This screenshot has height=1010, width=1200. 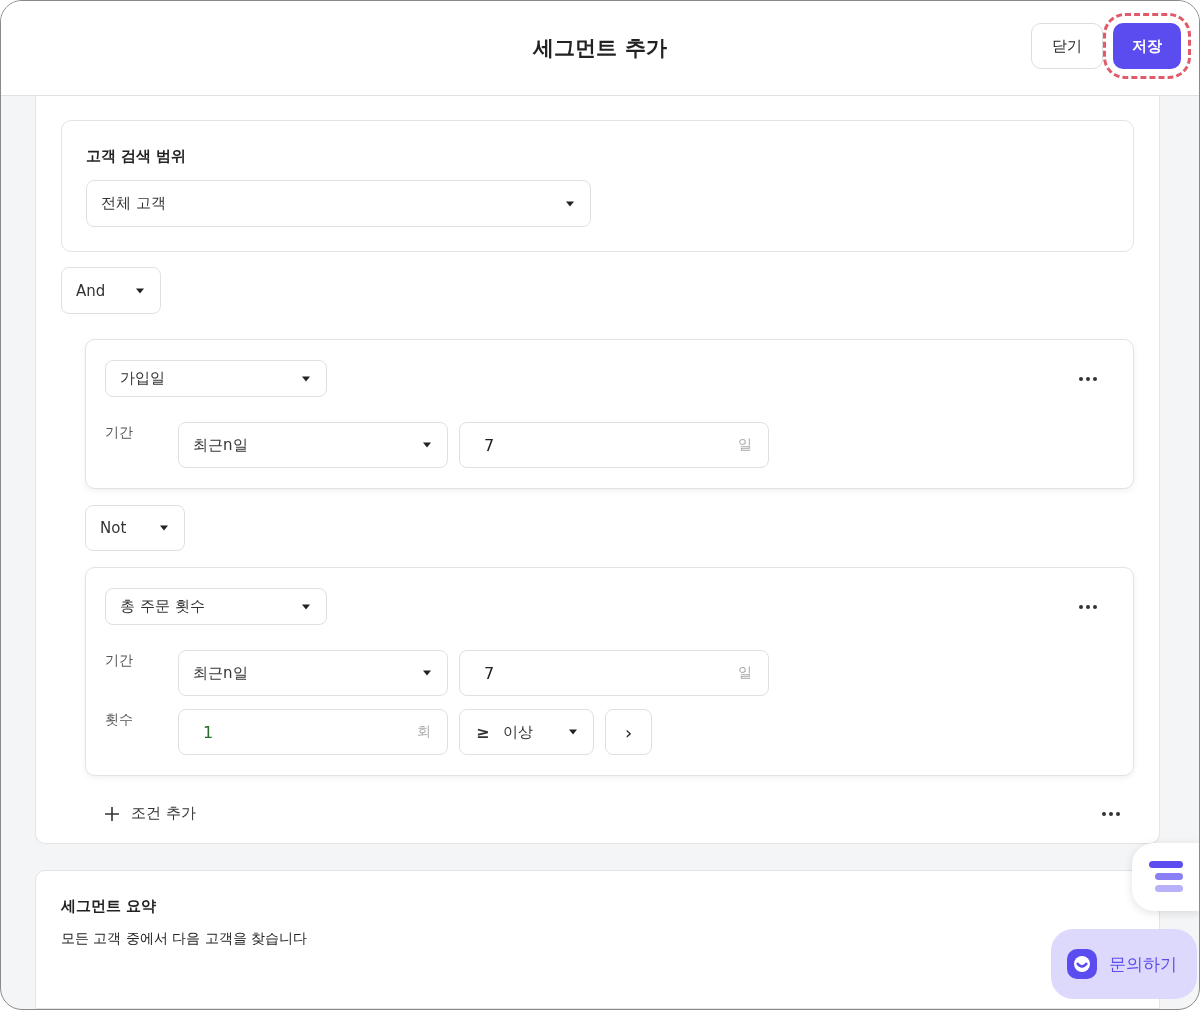 I want to click on number-field: 1 회, so click(x=313, y=732).